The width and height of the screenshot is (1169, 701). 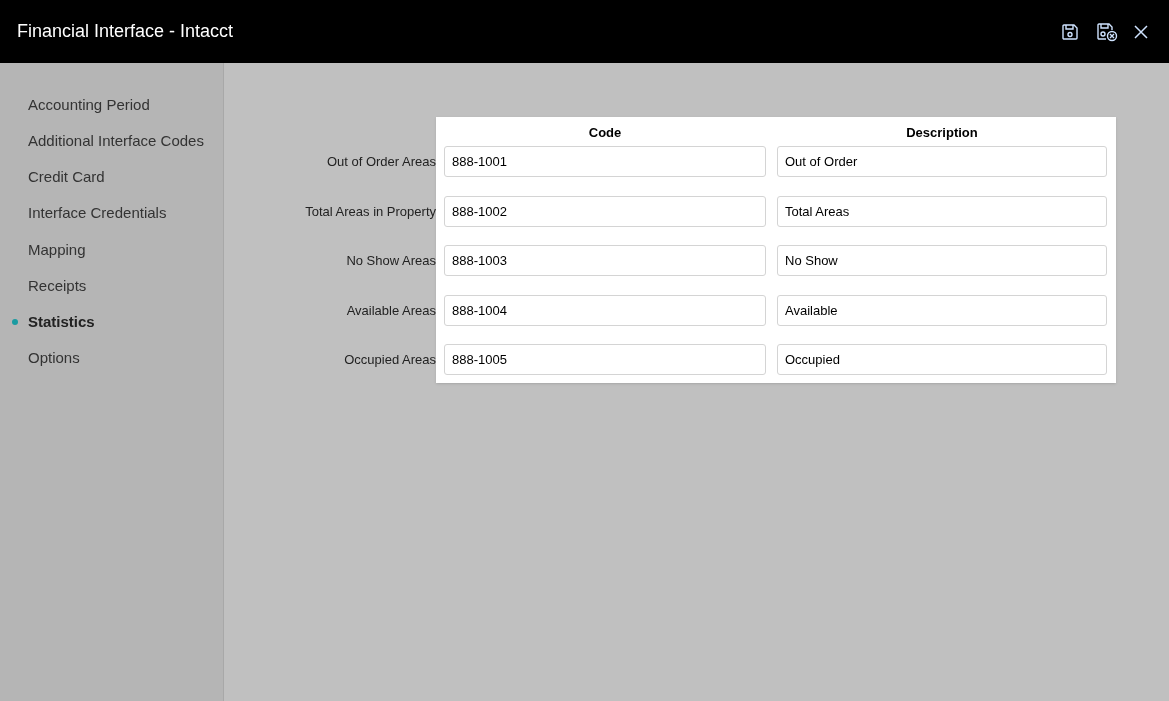 What do you see at coordinates (605, 310) in the screenshot?
I see `input-field: 888-1004` at bounding box center [605, 310].